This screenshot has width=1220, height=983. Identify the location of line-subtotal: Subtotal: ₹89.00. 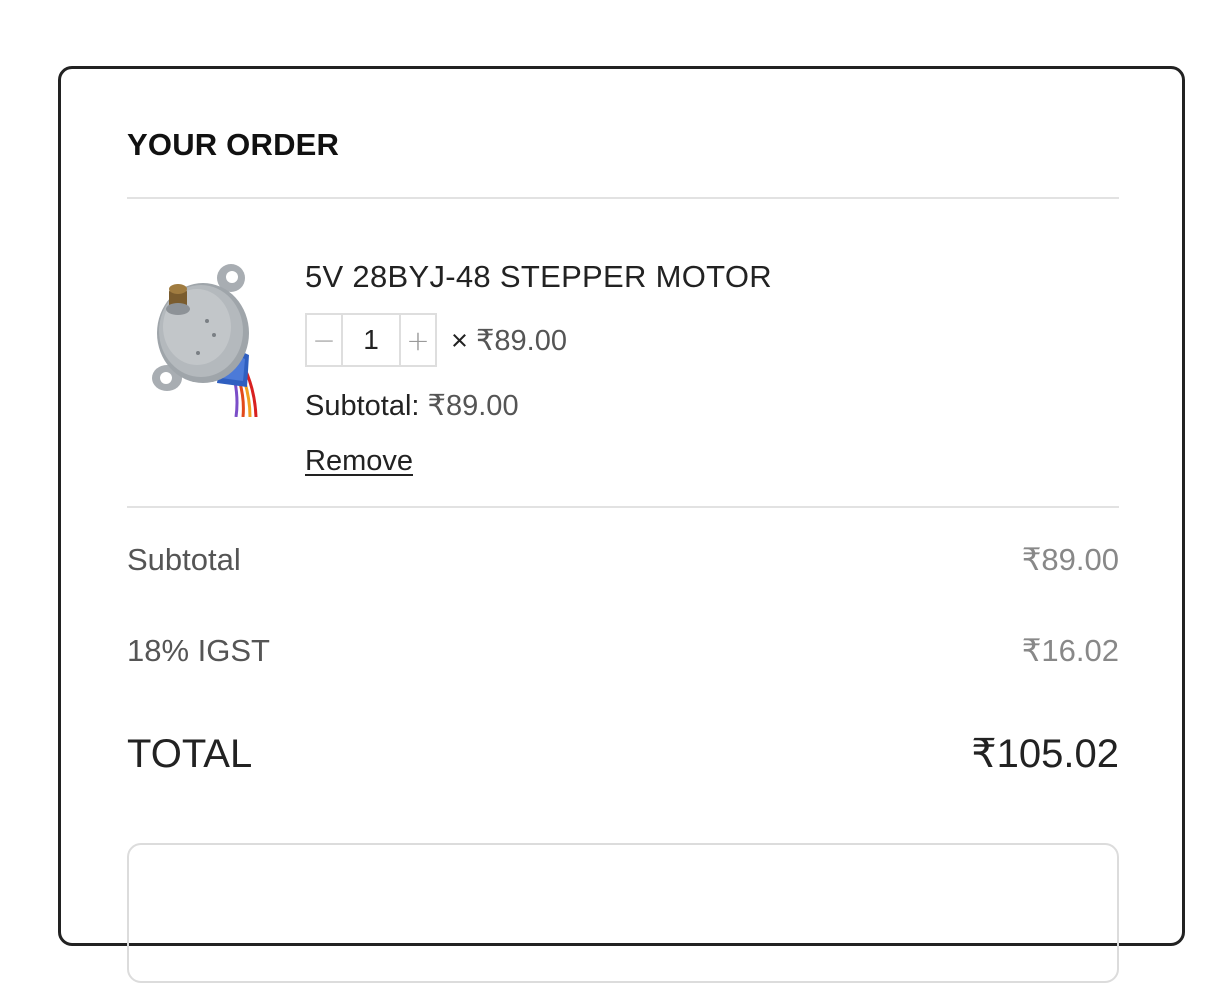
(412, 405).